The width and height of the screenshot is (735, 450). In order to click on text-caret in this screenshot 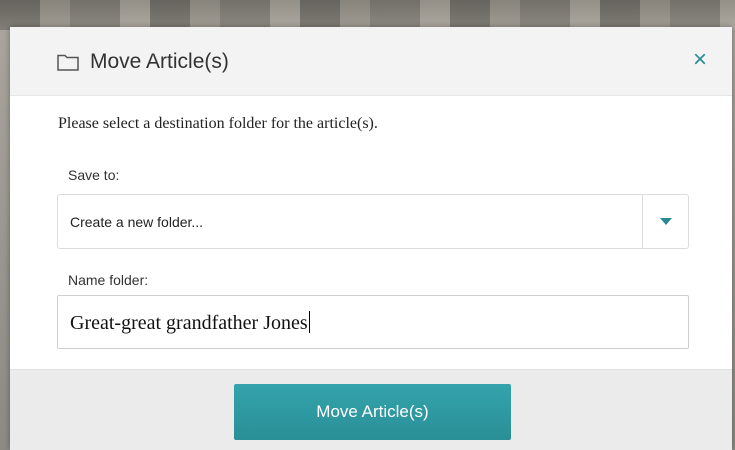, I will do `click(309, 322)`.